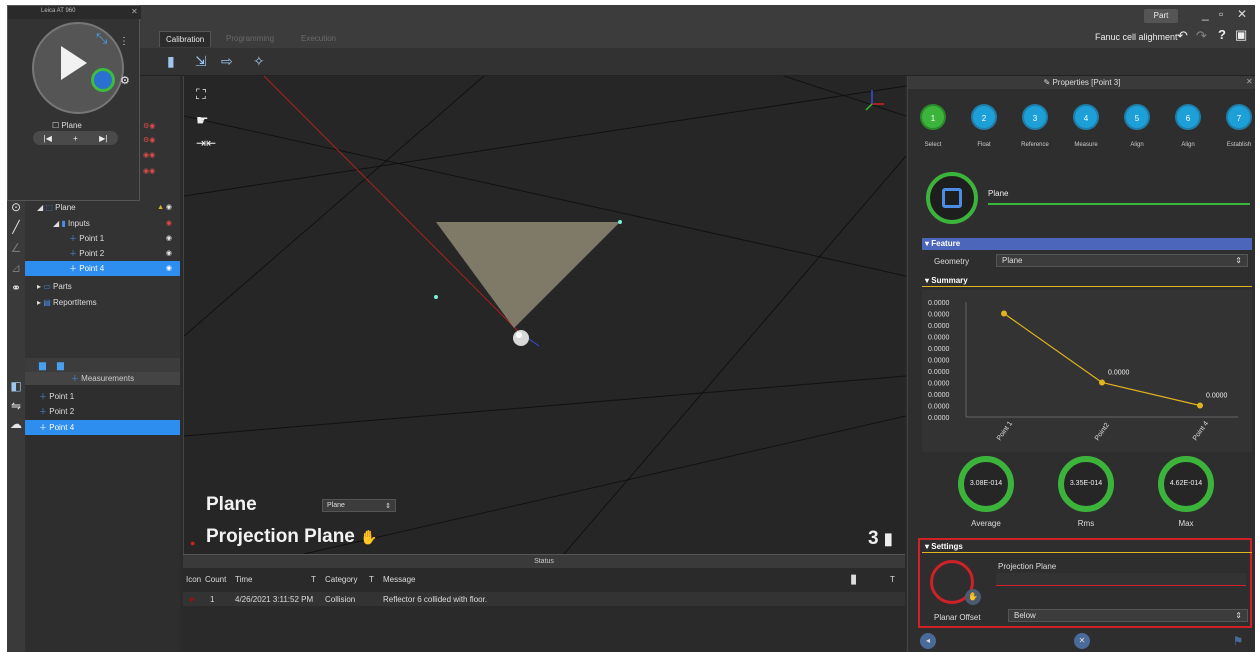 The image size is (1260, 652). Describe the element at coordinates (16, 288) in the screenshot. I see `link-icon: ⚭` at that location.